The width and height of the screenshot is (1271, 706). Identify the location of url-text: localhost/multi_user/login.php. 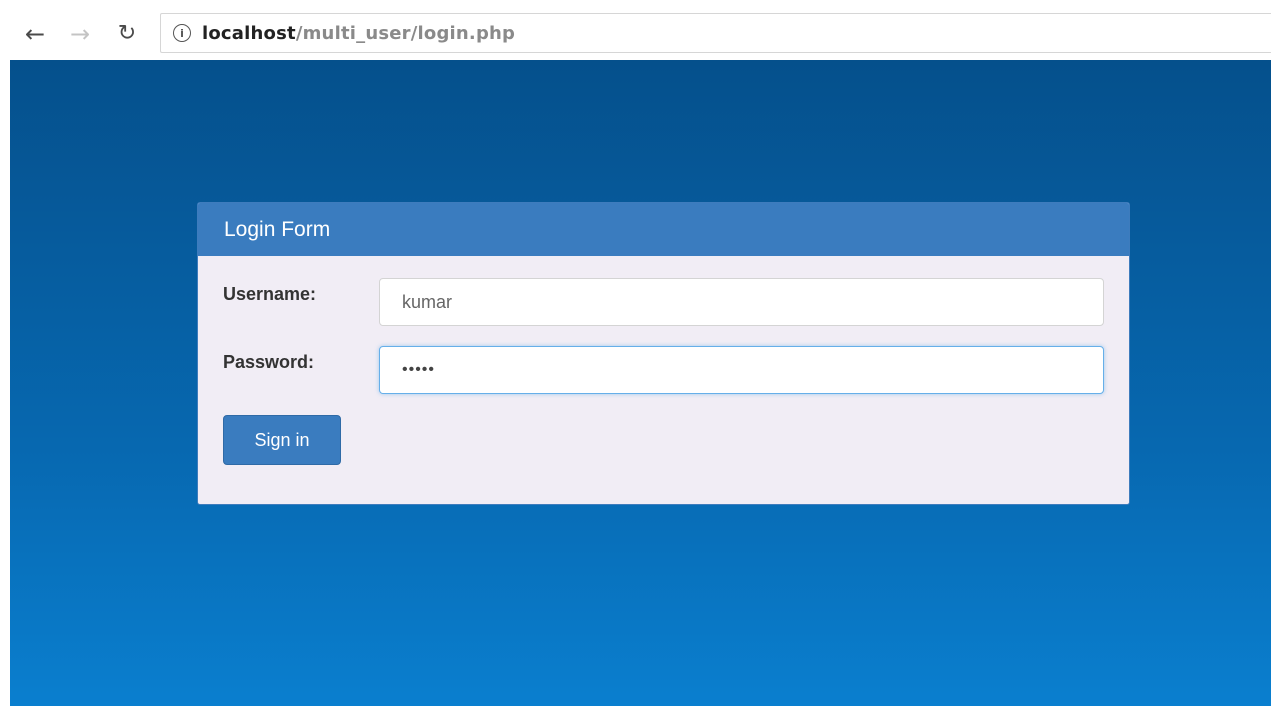
(358, 33).